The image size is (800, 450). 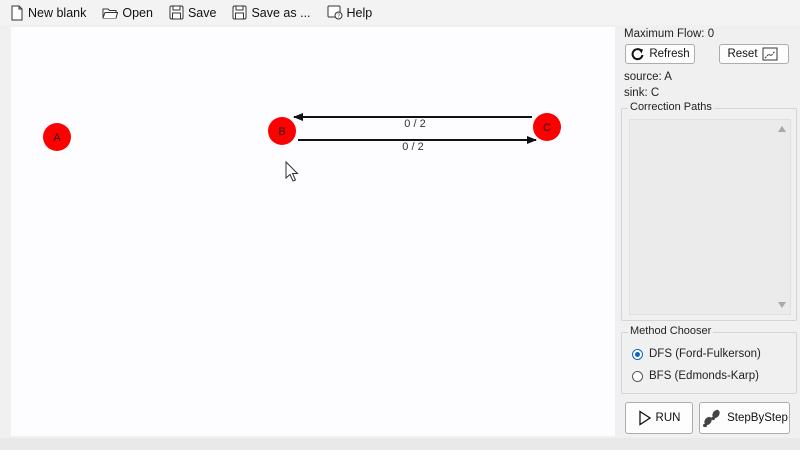 I want to click on node-a-label: A, so click(x=57, y=138).